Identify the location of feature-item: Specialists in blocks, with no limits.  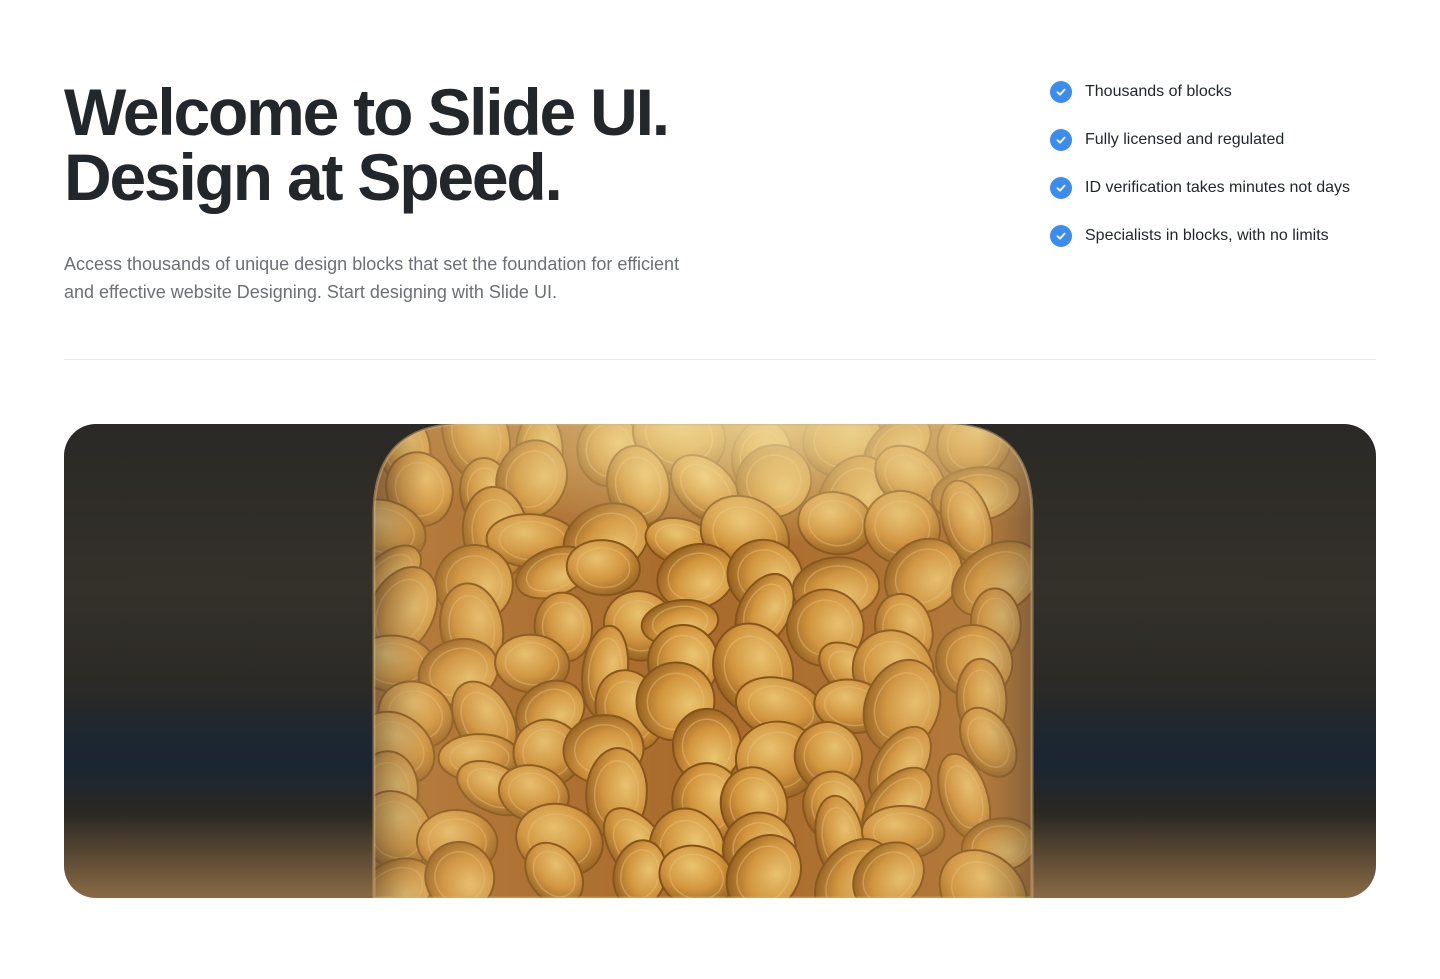
(1230, 236).